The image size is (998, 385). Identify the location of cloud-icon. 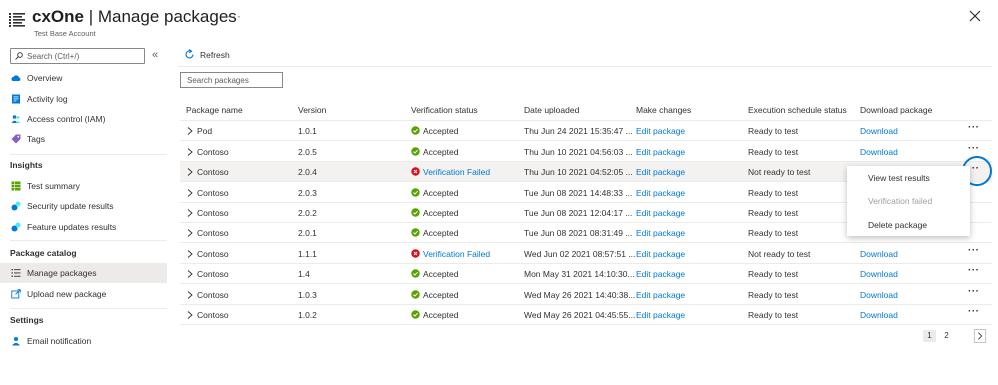
(16, 78).